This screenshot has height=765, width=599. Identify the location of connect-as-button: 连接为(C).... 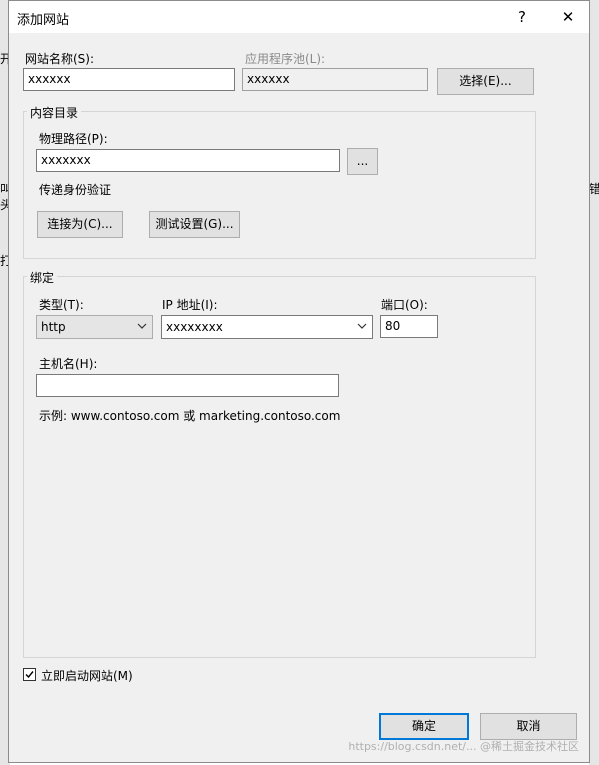
(80, 224).